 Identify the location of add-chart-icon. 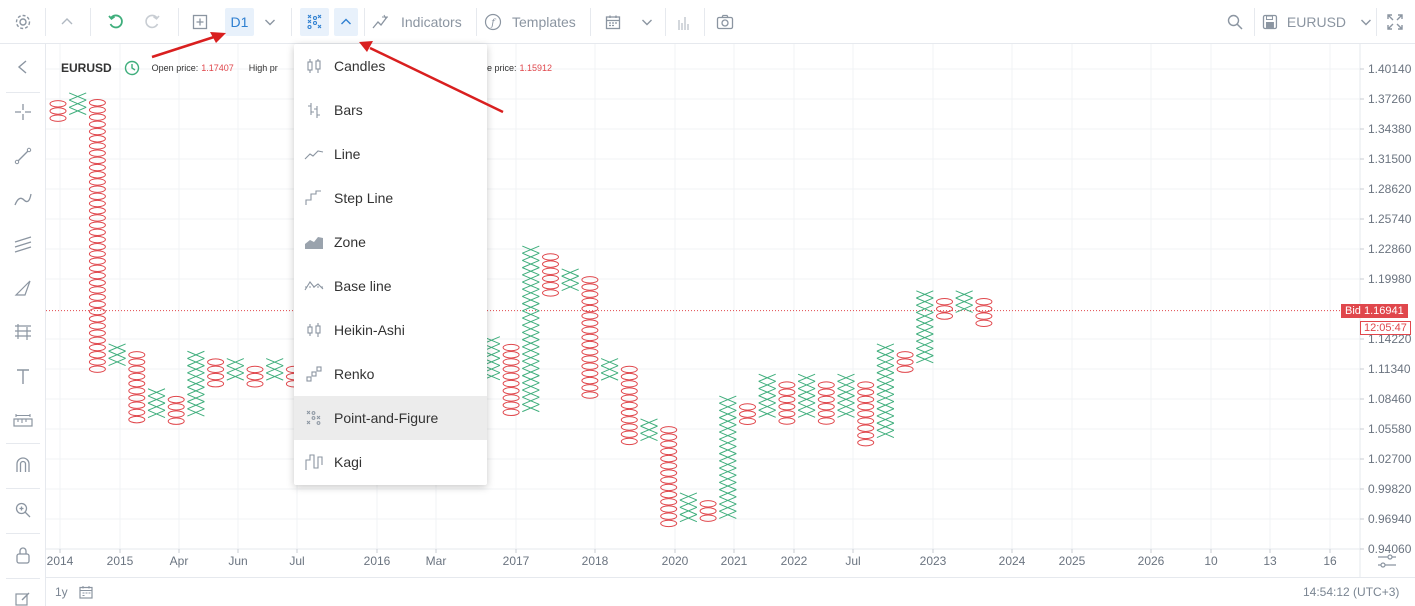
(200, 22).